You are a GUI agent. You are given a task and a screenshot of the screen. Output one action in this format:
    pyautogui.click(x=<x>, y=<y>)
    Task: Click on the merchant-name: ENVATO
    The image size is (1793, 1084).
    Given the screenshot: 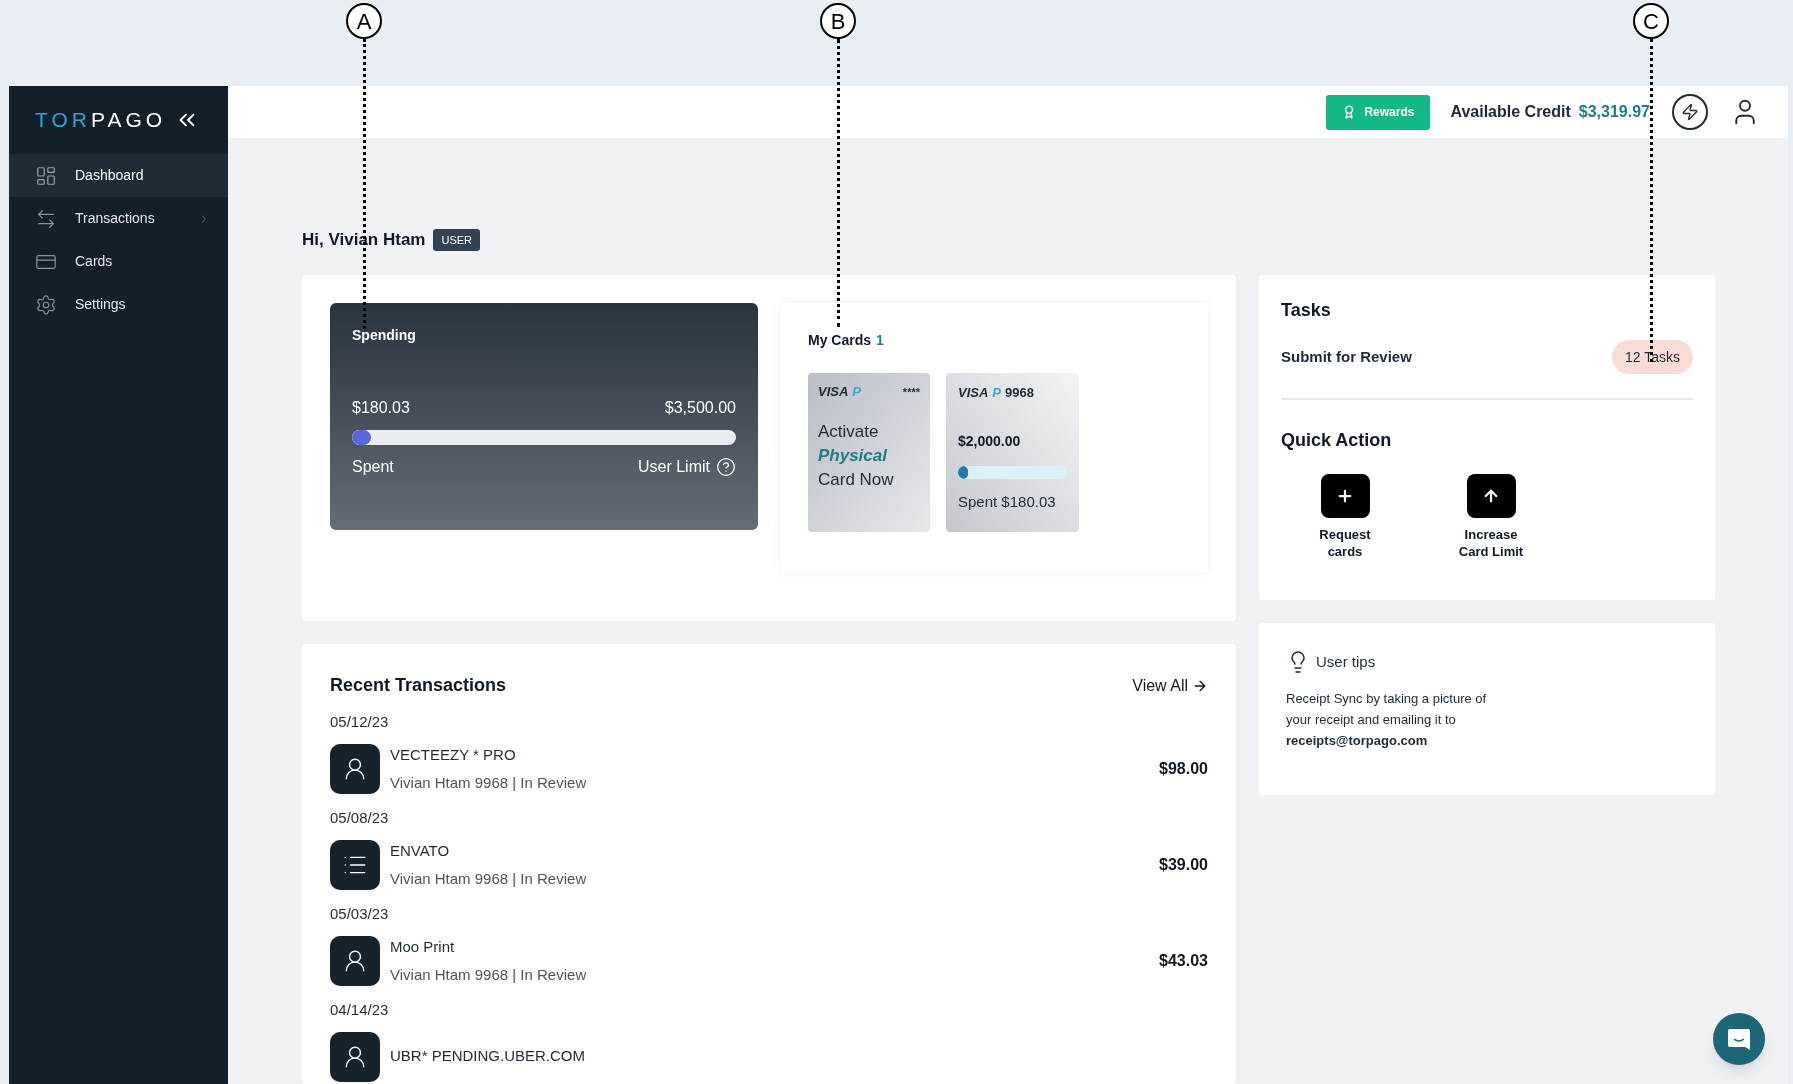 What is the action you would take?
    pyautogui.click(x=420, y=850)
    